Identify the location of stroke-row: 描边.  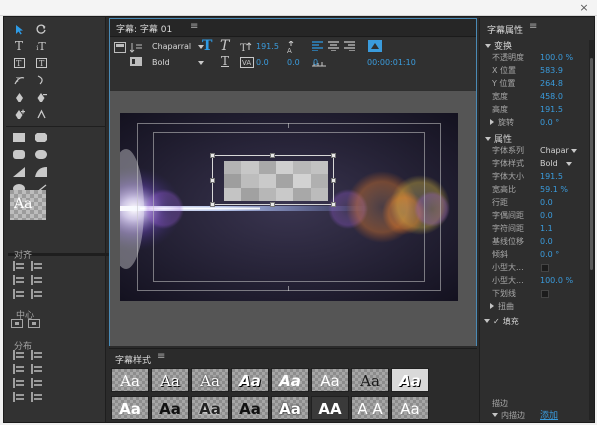
(537, 404).